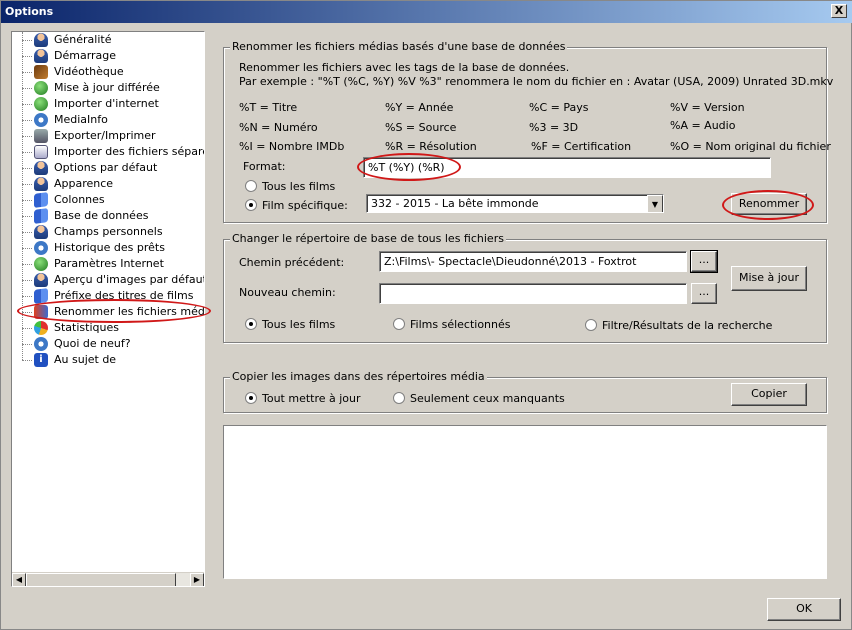  Describe the element at coordinates (41, 328) in the screenshot. I see `pie-icon` at that location.